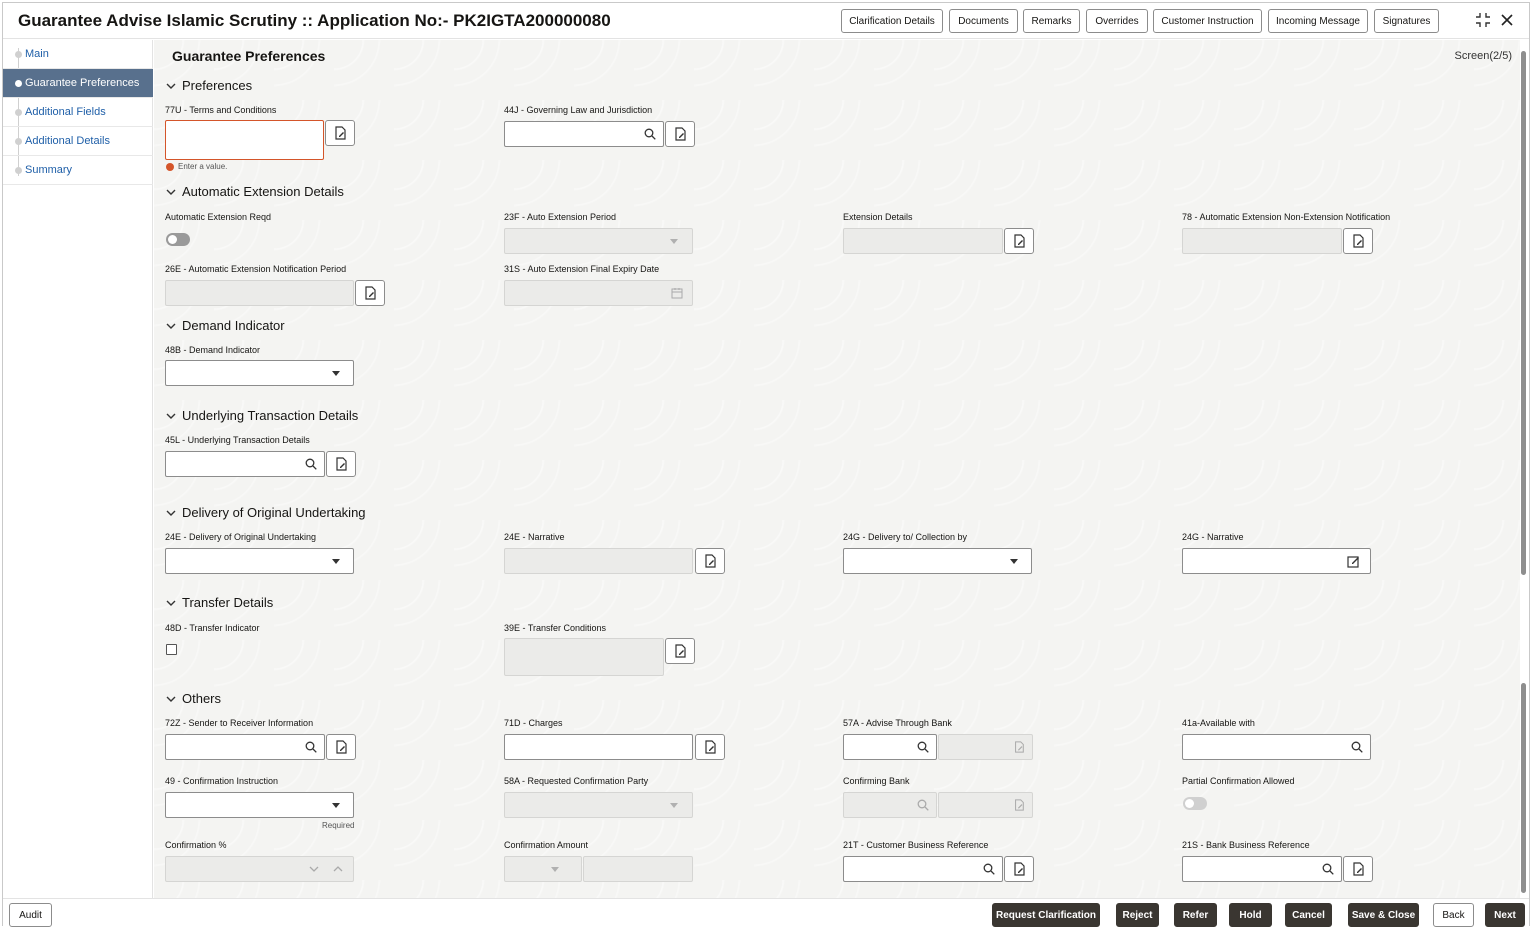 Image resolution: width=1534 pixels, height=929 pixels. Describe the element at coordinates (1117, 21) in the screenshot. I see `overrides-button: Overrides` at that location.